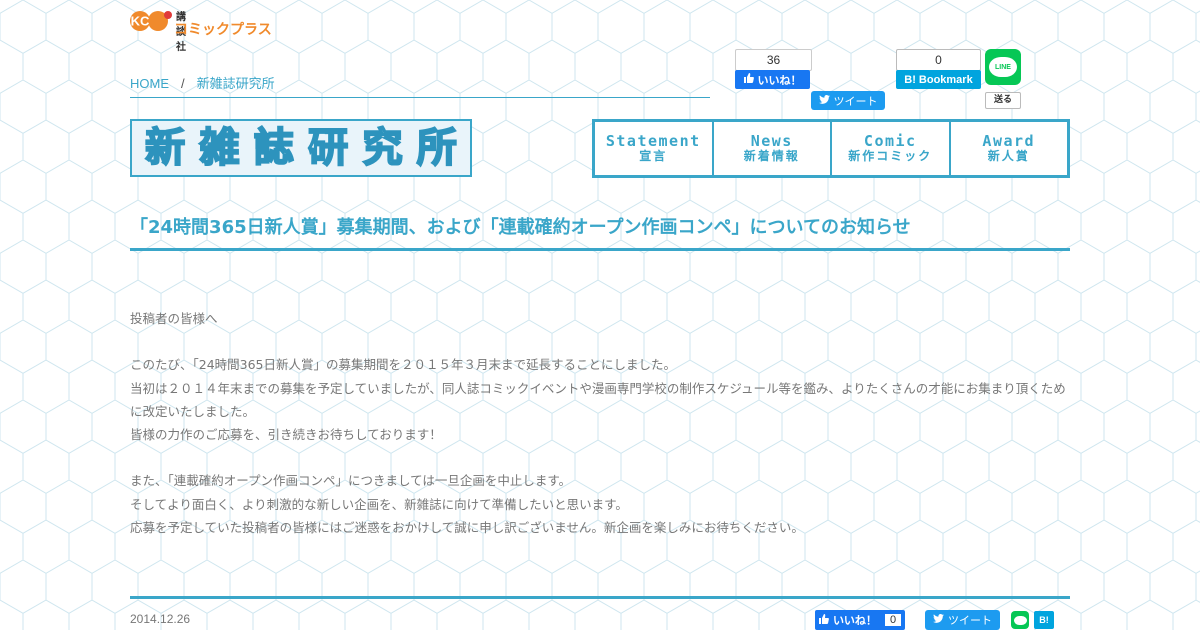  Describe the element at coordinates (910, 79) in the screenshot. I see `hatena-b-icon: B!` at that location.